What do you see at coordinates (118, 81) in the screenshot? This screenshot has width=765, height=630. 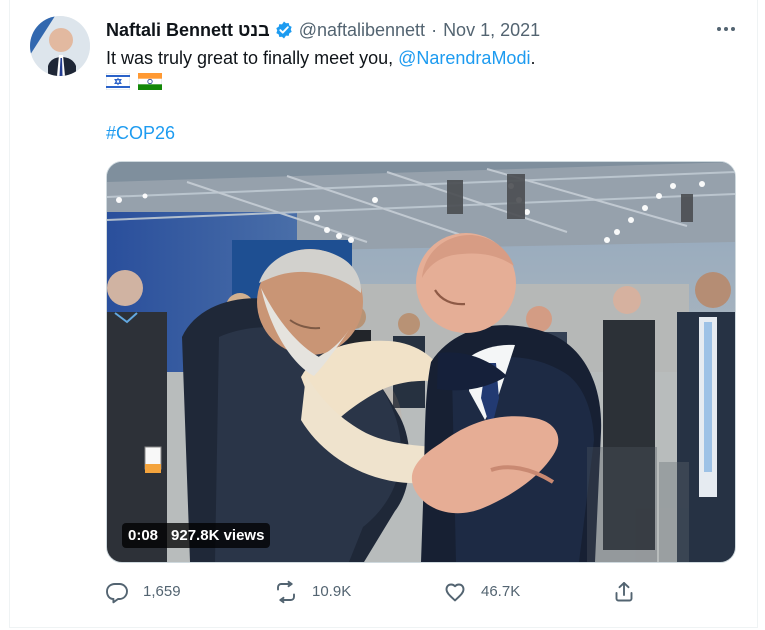 I see `israel-flag-icon` at bounding box center [118, 81].